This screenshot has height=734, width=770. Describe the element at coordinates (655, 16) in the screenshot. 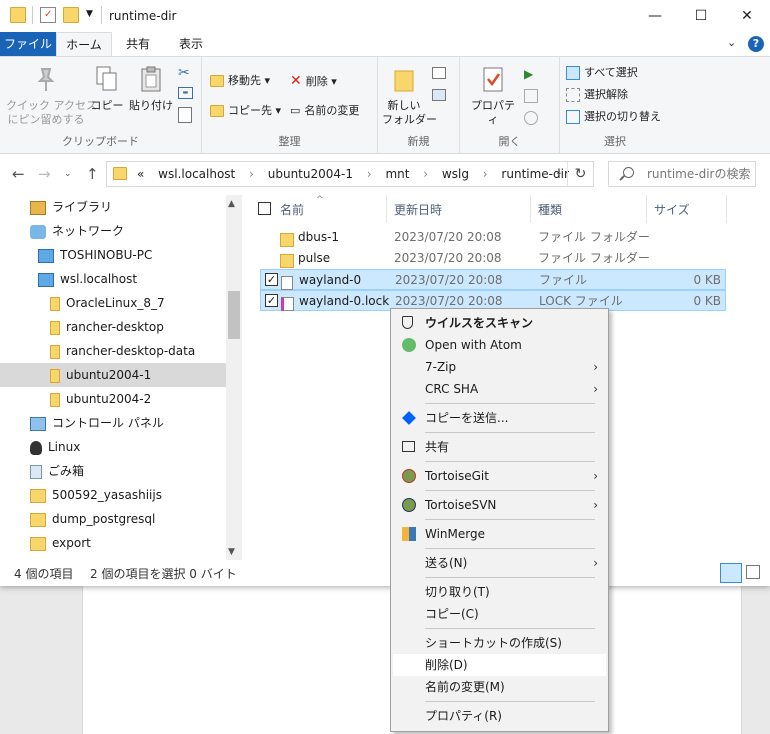

I see `minimize-button: —` at that location.